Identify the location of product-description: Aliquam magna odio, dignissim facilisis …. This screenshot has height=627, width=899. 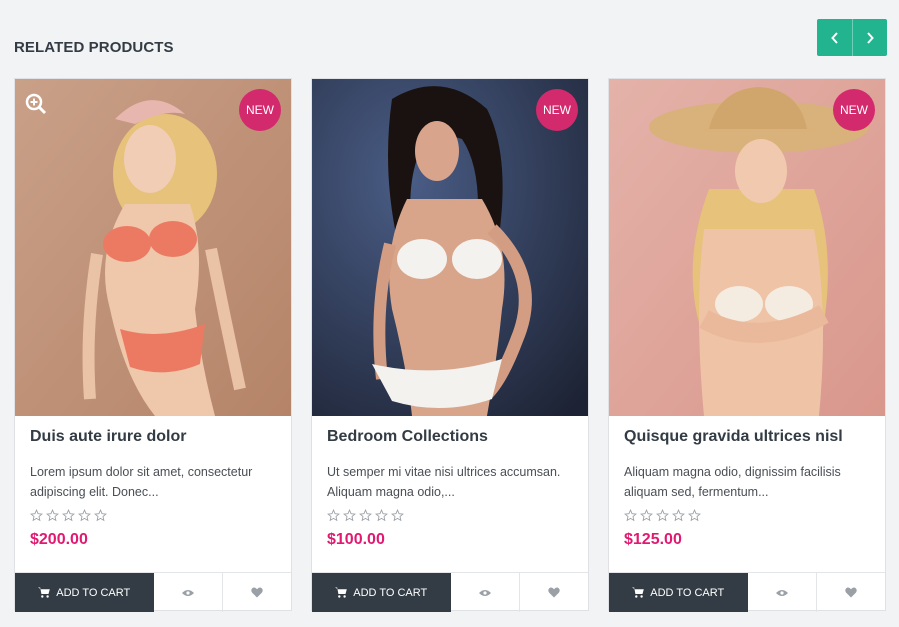
(732, 482).